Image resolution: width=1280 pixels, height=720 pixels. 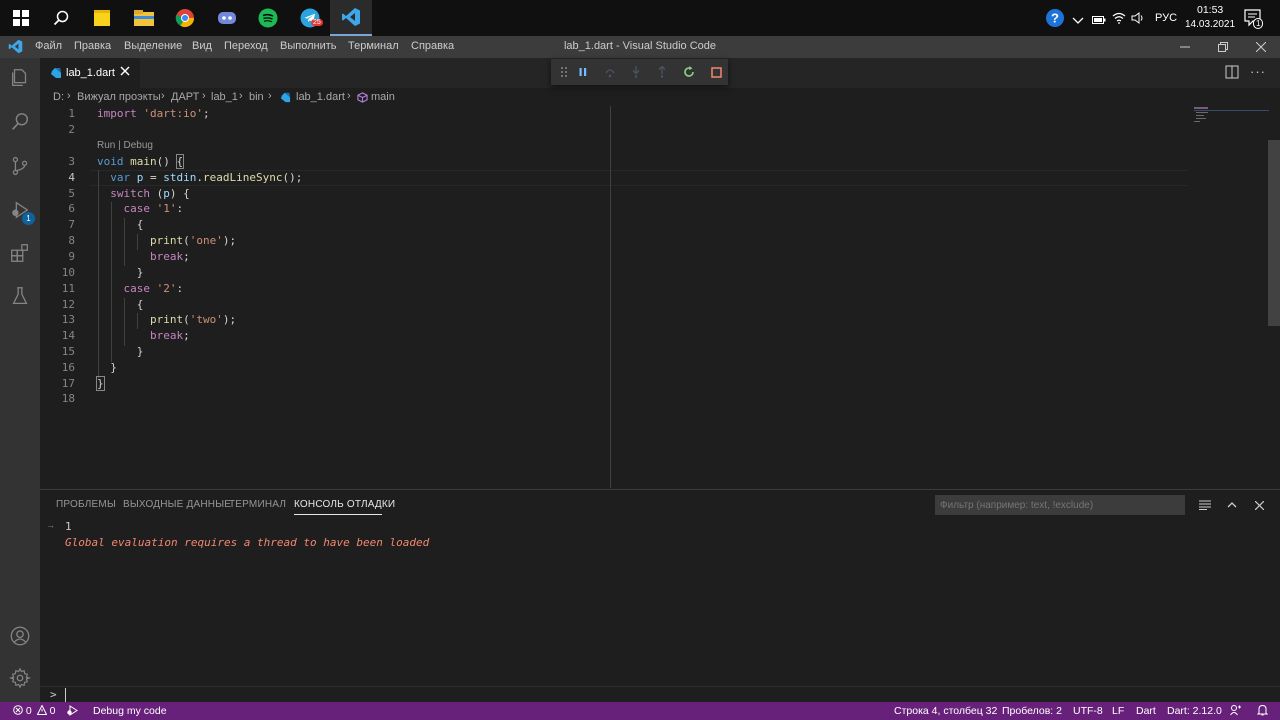 I want to click on tab-label: lab_1.dart, so click(x=90, y=73).